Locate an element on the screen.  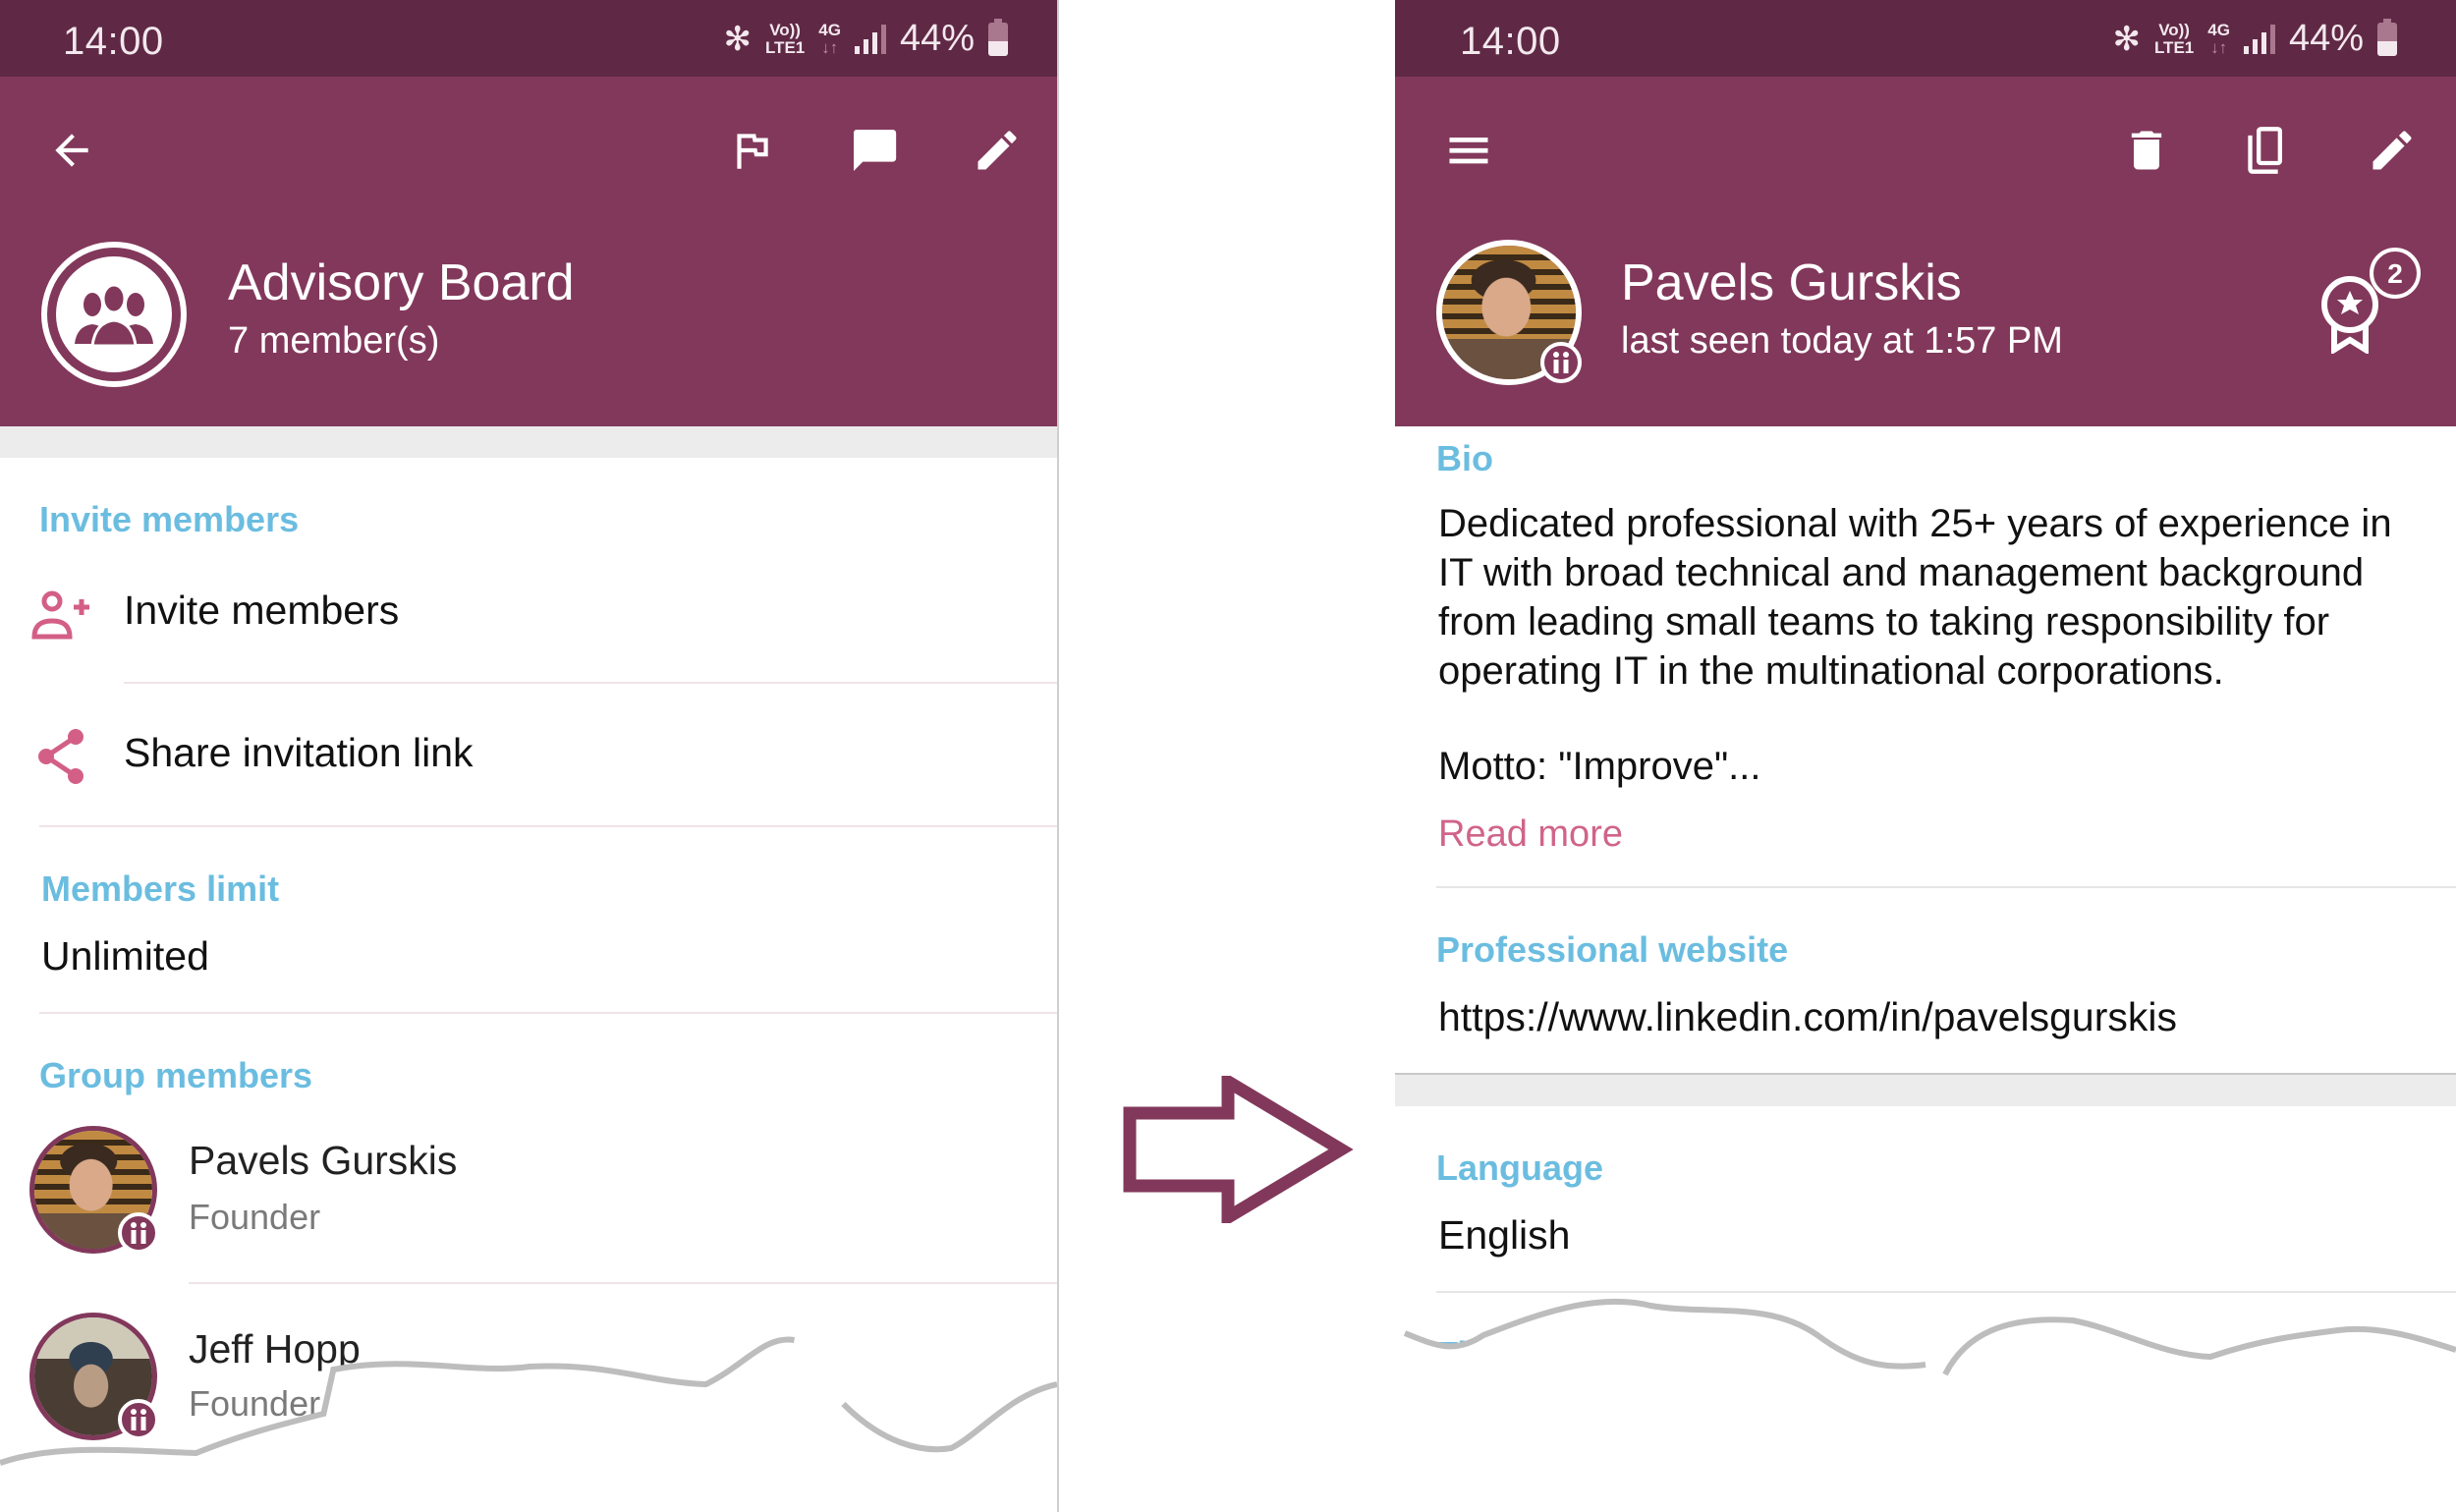
back-button is located at coordinates (72, 150).